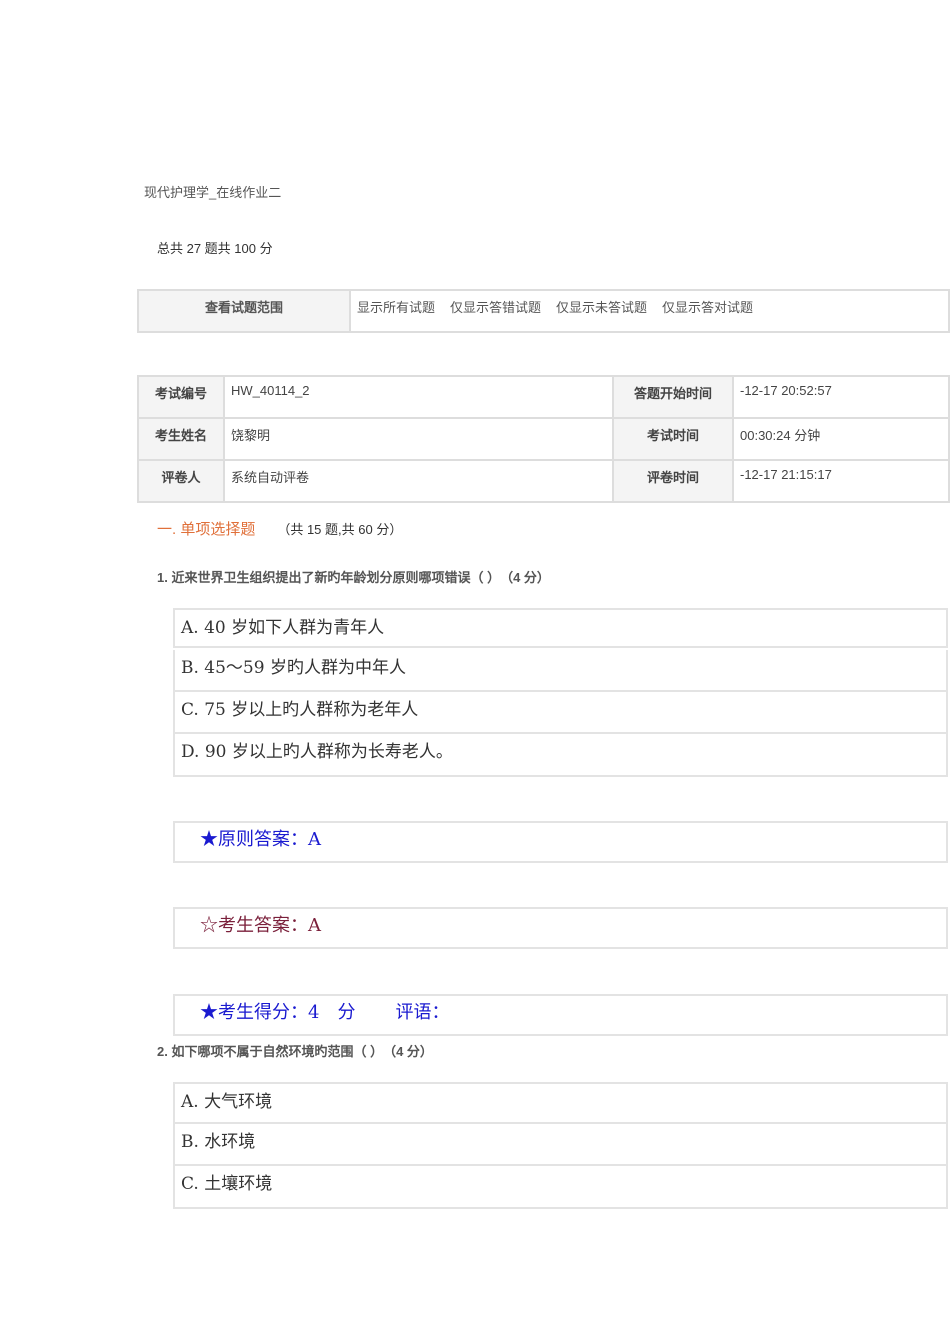 The width and height of the screenshot is (950, 1344). Describe the element at coordinates (560, 1015) in the screenshot. I see `student-score: ★考生得分：4 分 评语：` at that location.